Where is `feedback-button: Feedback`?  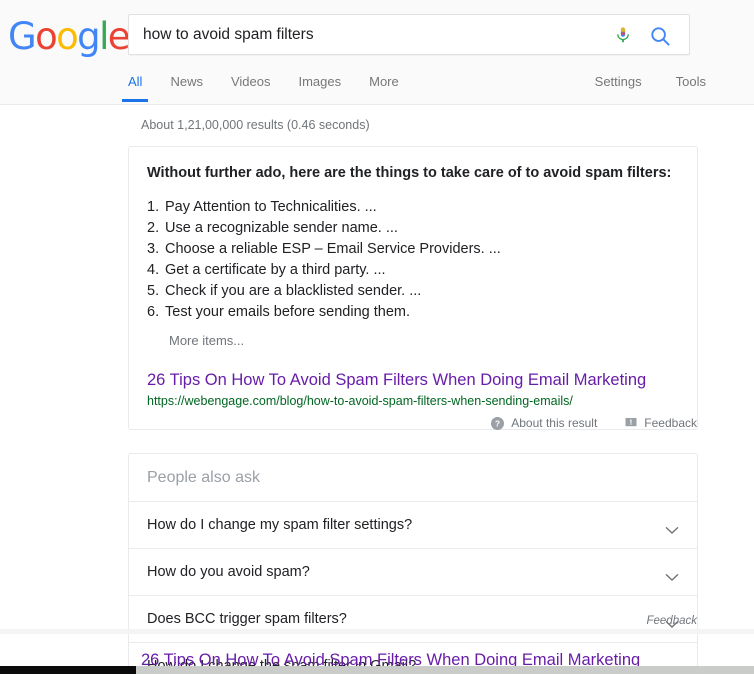
feedback-button: Feedback is located at coordinates (661, 423).